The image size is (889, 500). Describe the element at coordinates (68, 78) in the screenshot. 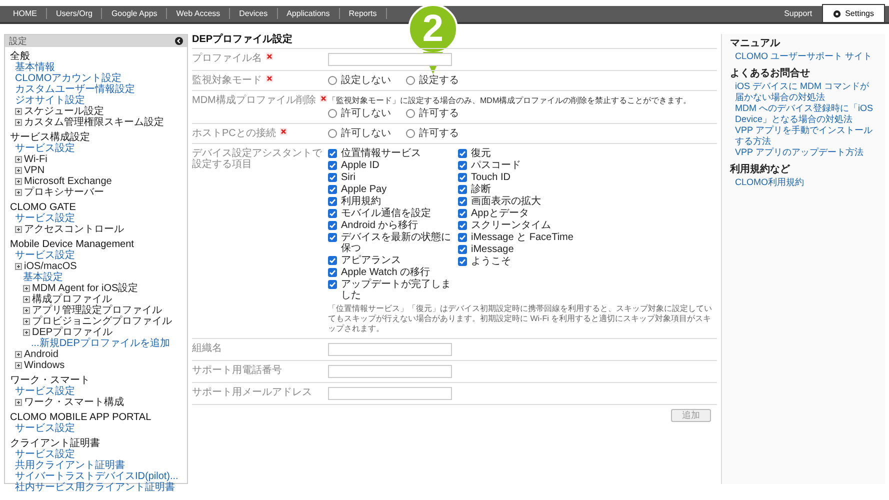

I see `sidebar-link: CLOMOアカウント設定` at that location.